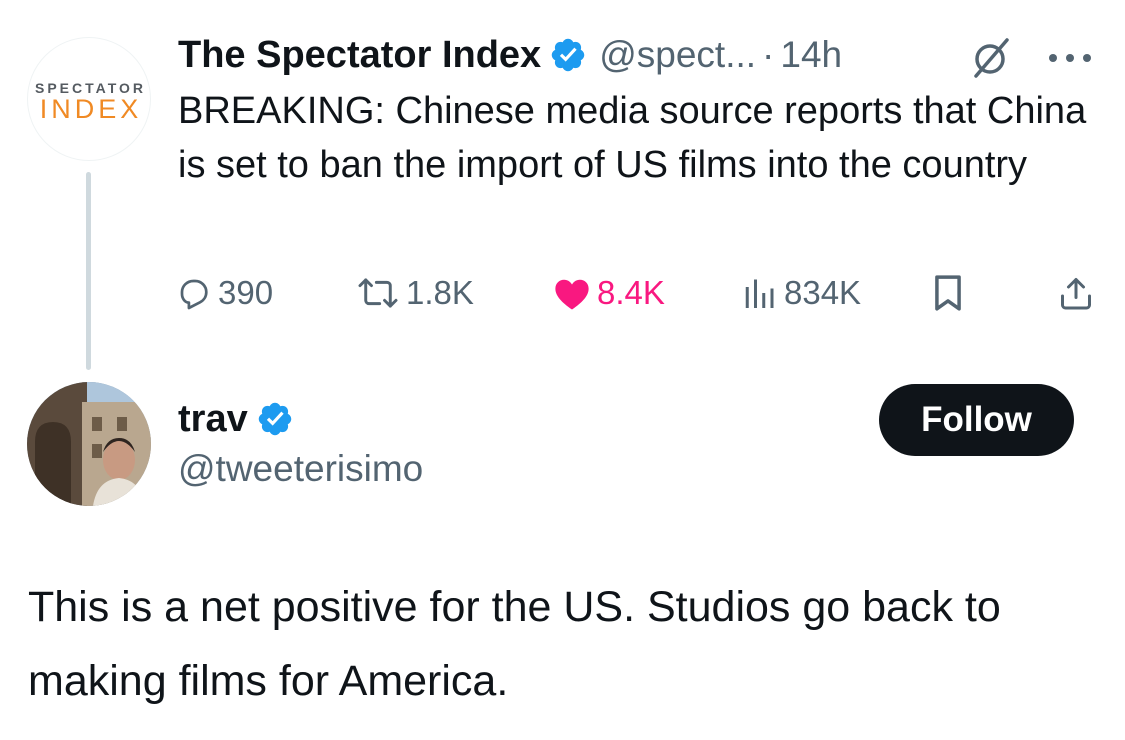 This screenshot has height=740, width=1125. I want to click on reply-author-handle: @tweeterisimo, so click(300, 469).